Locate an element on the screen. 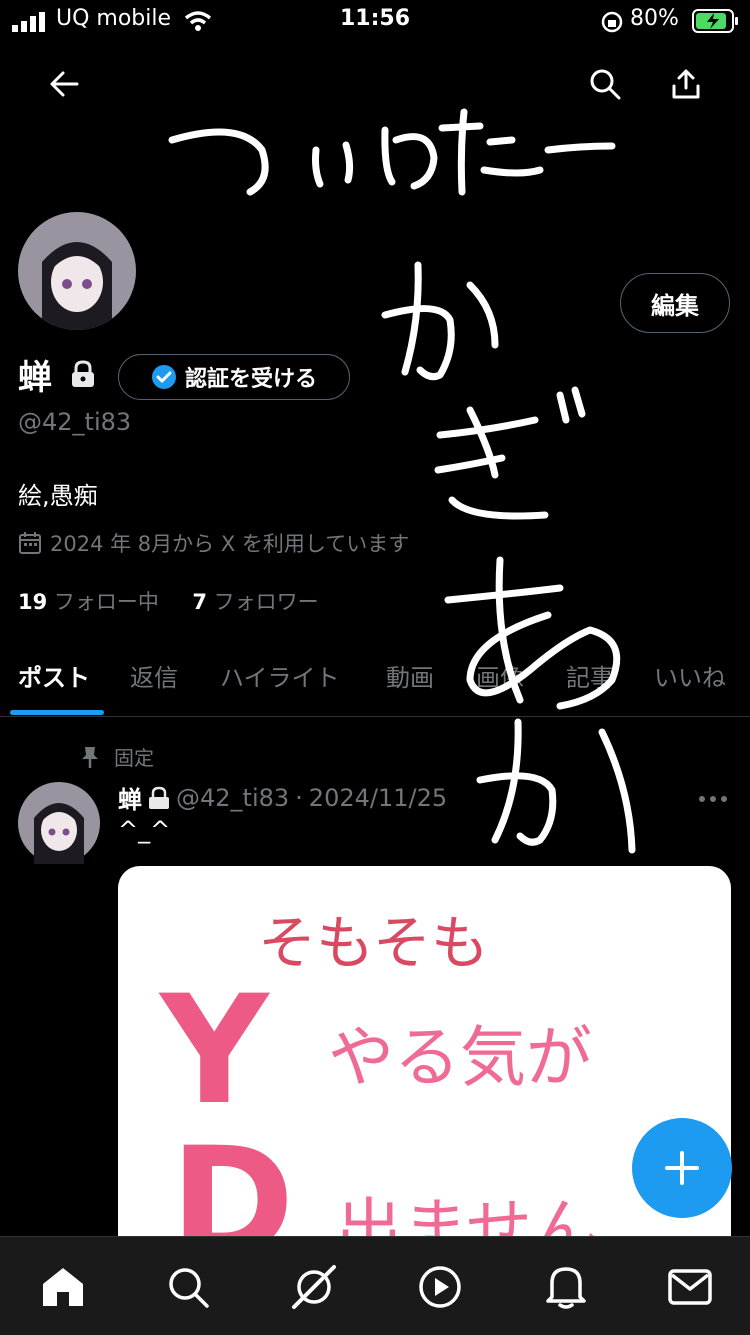 This screenshot has height=1335, width=750. following-link: 19 フォロー中 is located at coordinates (88, 602).